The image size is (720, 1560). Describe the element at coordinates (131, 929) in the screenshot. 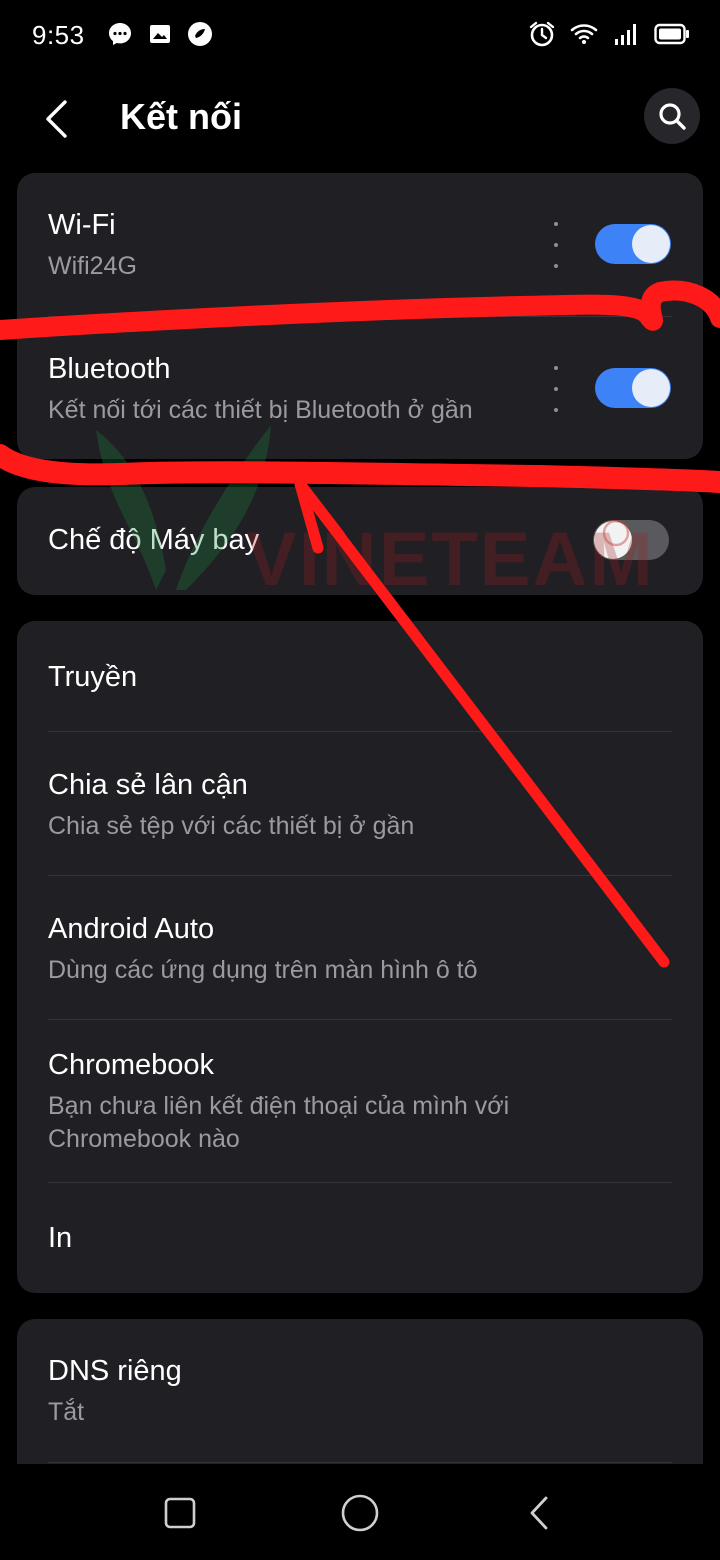

I see `android-auto-title: Android Auto` at that location.